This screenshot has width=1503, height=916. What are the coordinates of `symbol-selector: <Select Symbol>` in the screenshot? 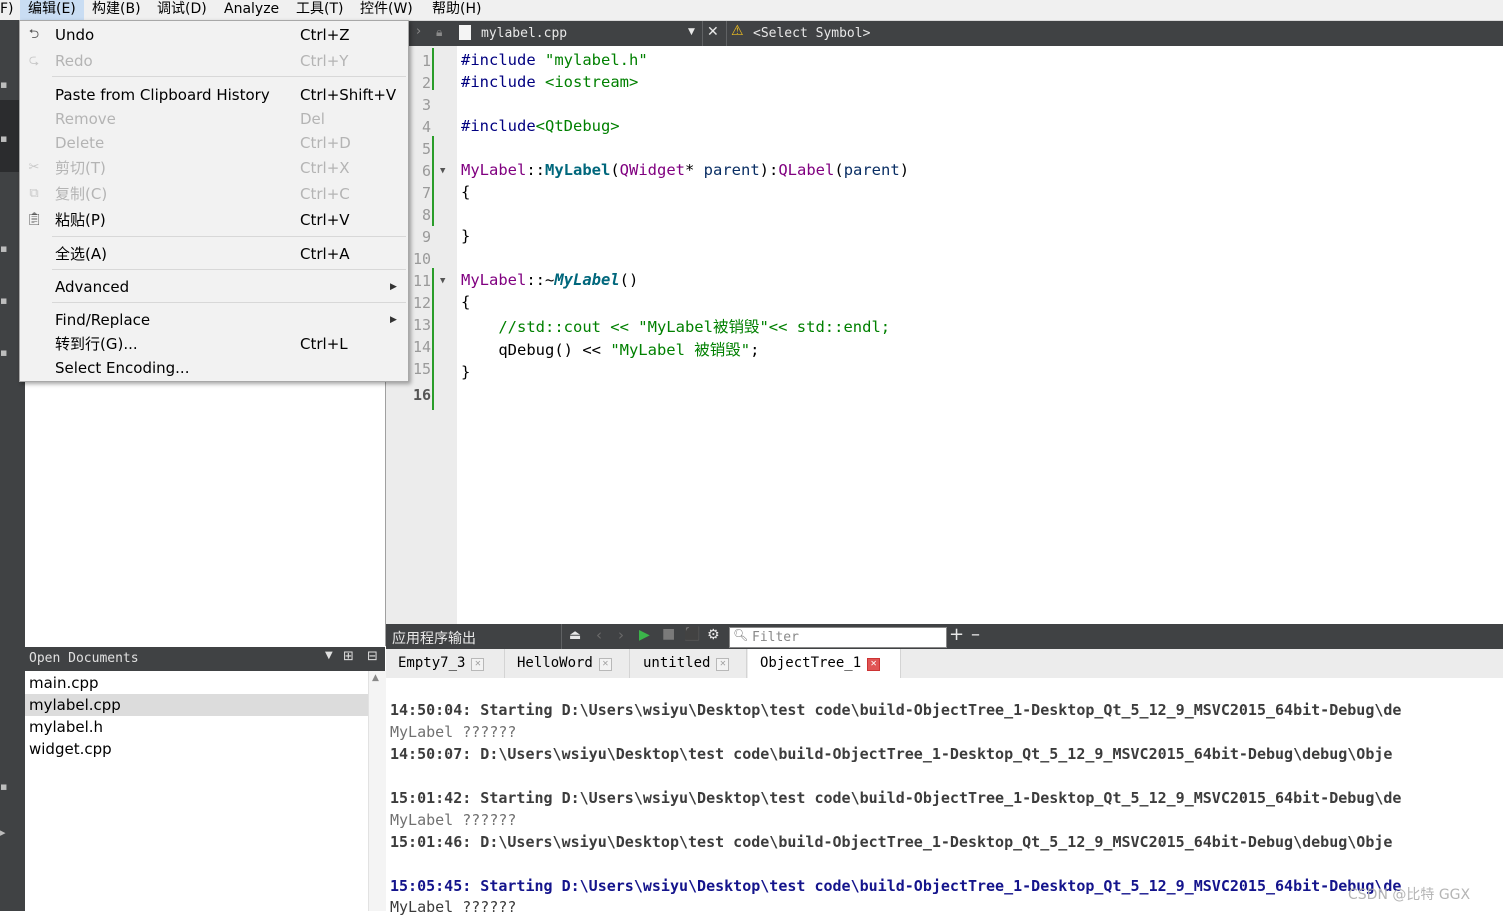 It's located at (811, 33).